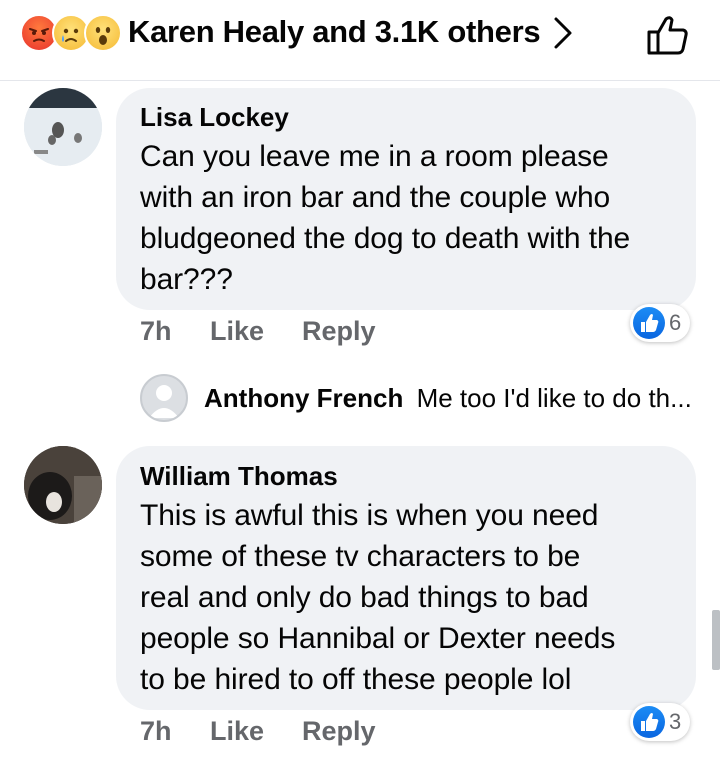 This screenshot has height=764, width=720. I want to click on like-count-badge: 6, so click(660, 323).